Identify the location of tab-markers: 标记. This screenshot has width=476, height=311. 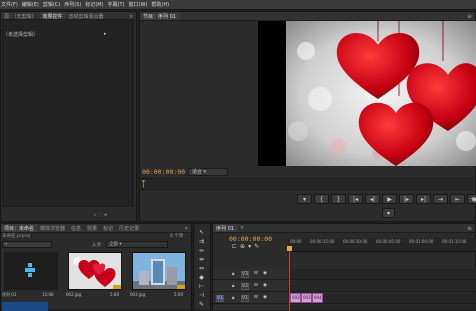
(108, 228).